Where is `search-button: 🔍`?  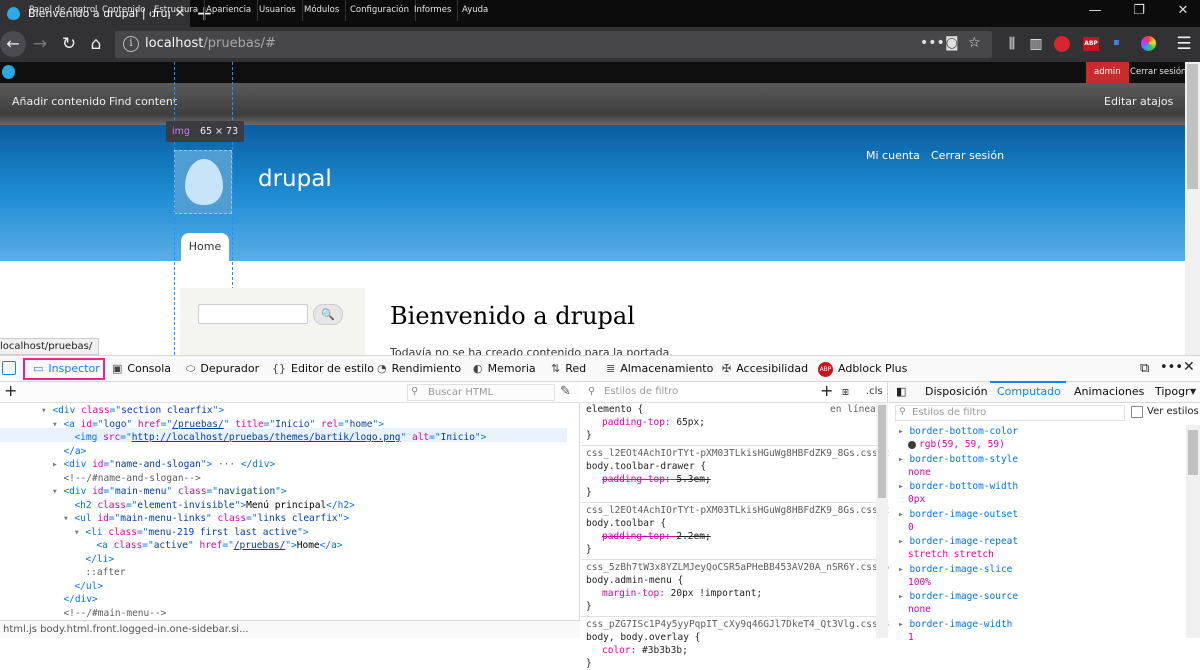
search-button: 🔍 is located at coordinates (328, 314).